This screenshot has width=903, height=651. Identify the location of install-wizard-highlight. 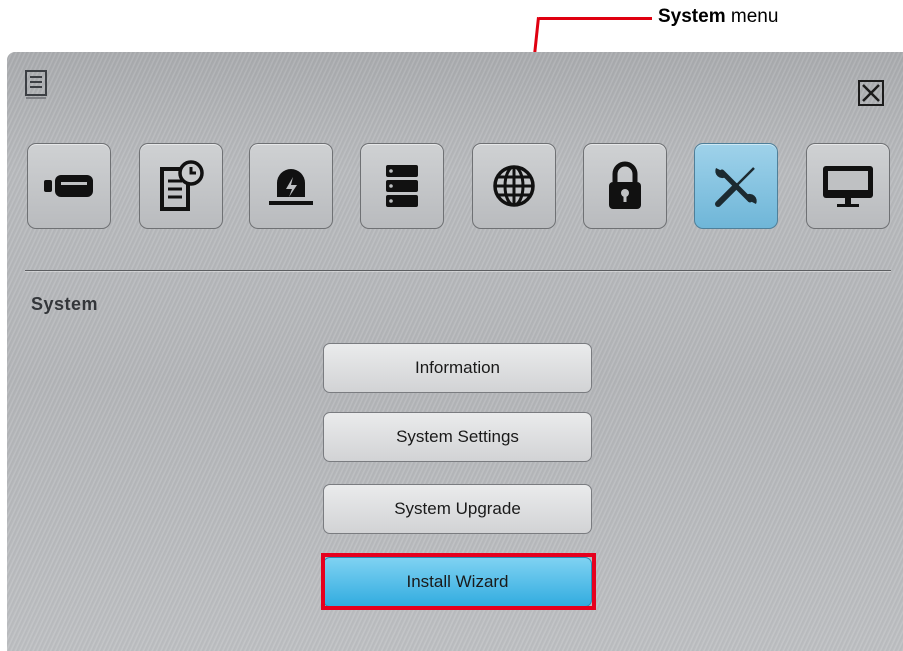
(458, 581).